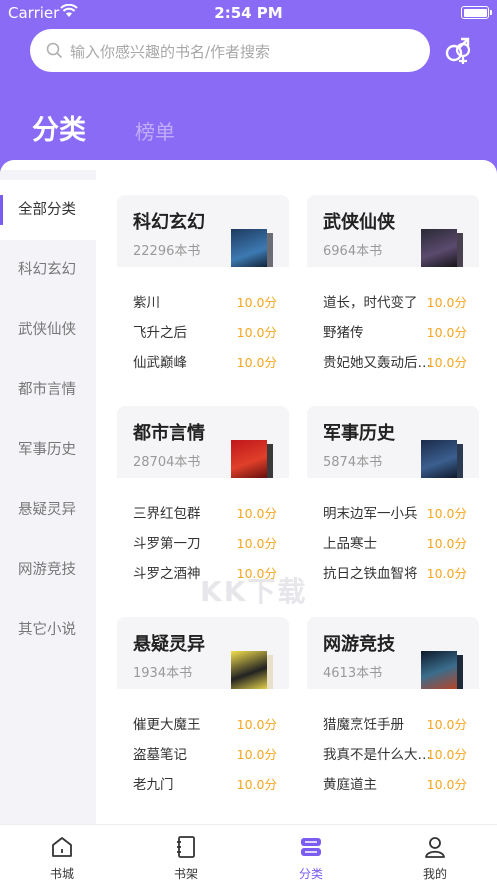 The width and height of the screenshot is (497, 883). I want to click on card-title: 悬疑灵异, so click(169, 644).